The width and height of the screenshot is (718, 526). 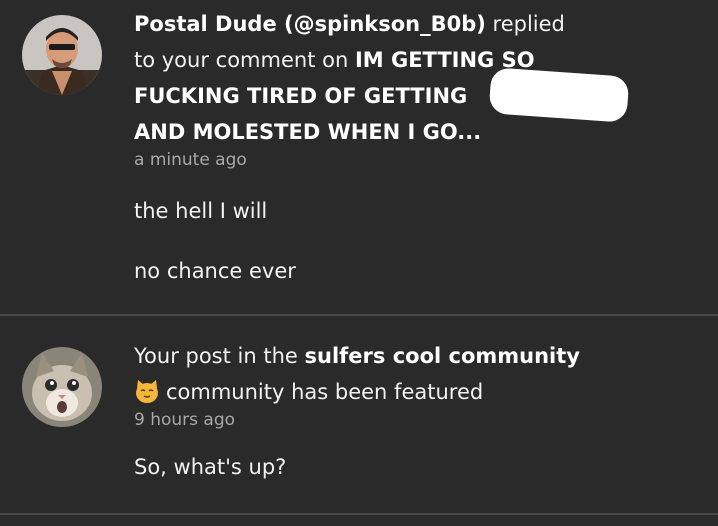 I want to click on user-avatar-image, so click(x=62, y=55).